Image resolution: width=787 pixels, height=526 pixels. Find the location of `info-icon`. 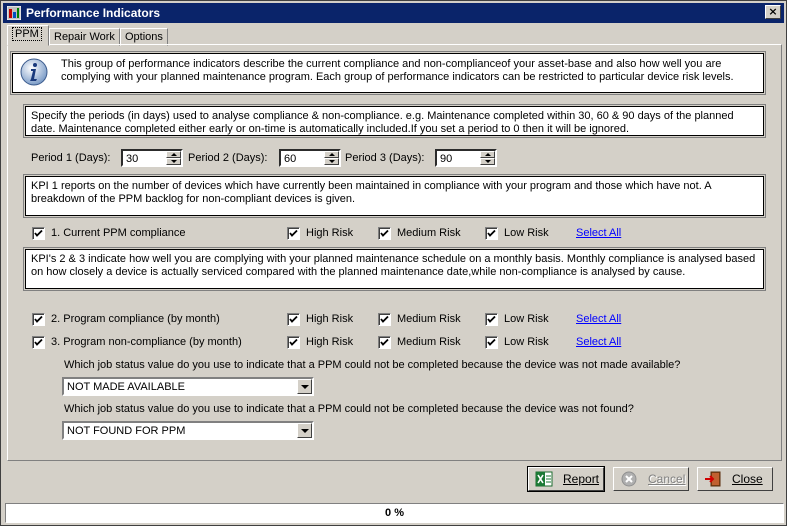

info-icon is located at coordinates (34, 72).